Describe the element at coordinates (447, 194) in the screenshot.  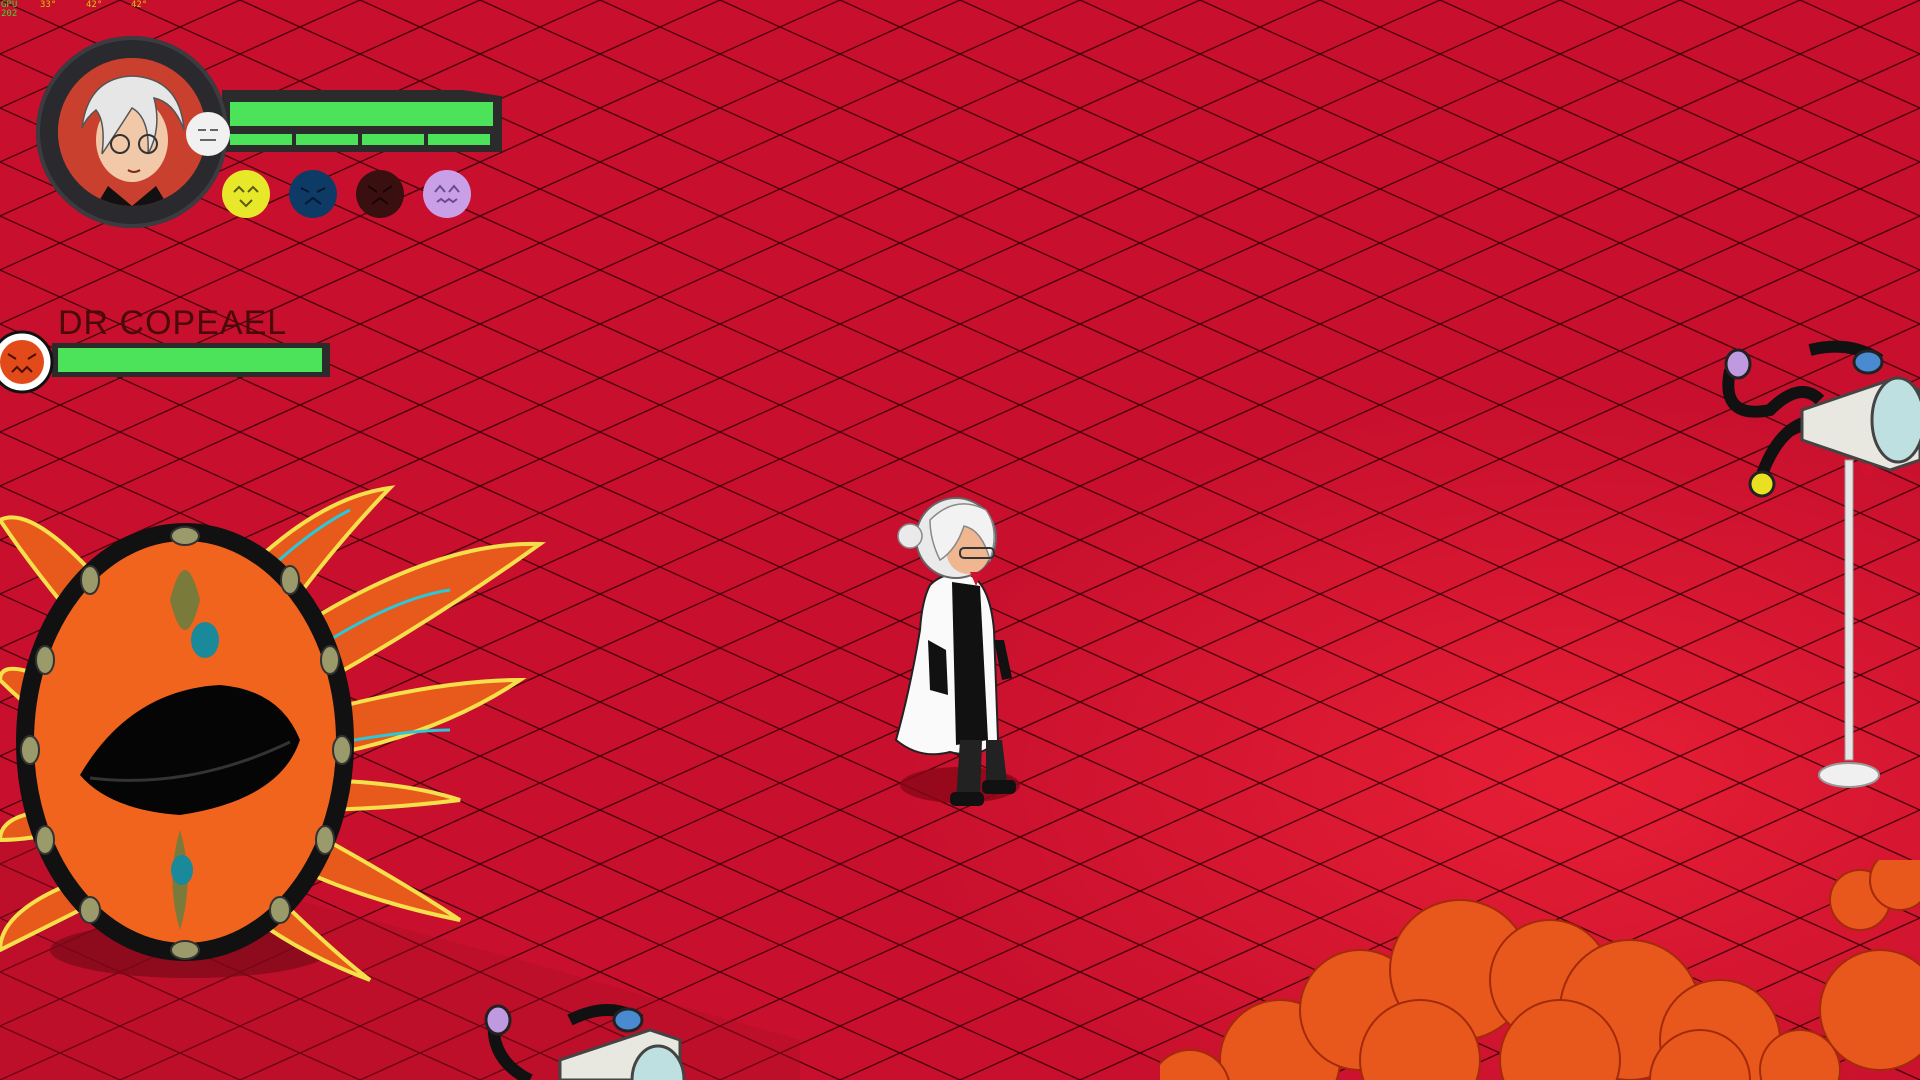
I see `afraid-face-icon` at that location.